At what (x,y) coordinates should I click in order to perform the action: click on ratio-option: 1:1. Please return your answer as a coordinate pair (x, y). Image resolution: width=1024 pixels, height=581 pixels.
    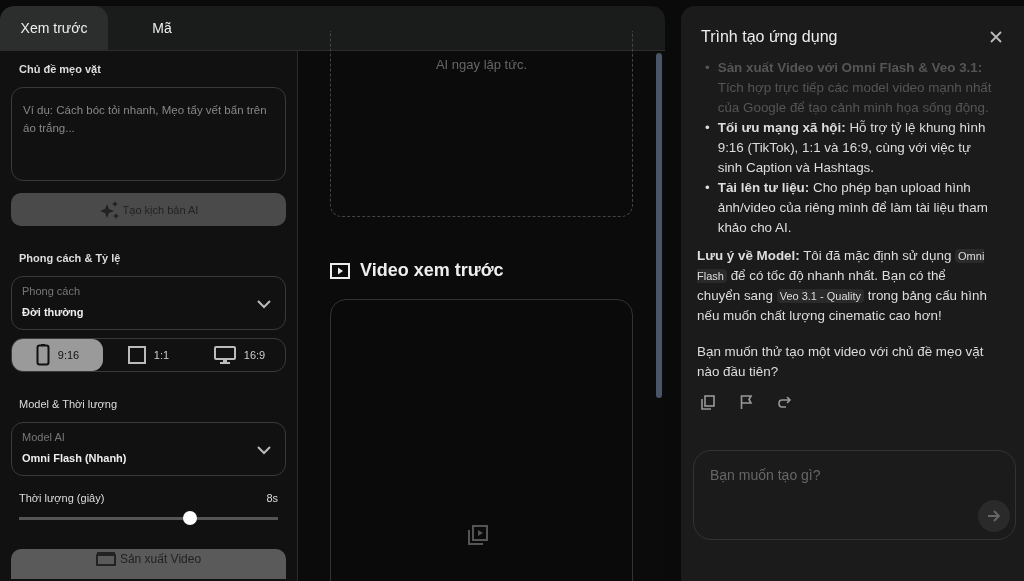
    Looking at the image, I should click on (148, 355).